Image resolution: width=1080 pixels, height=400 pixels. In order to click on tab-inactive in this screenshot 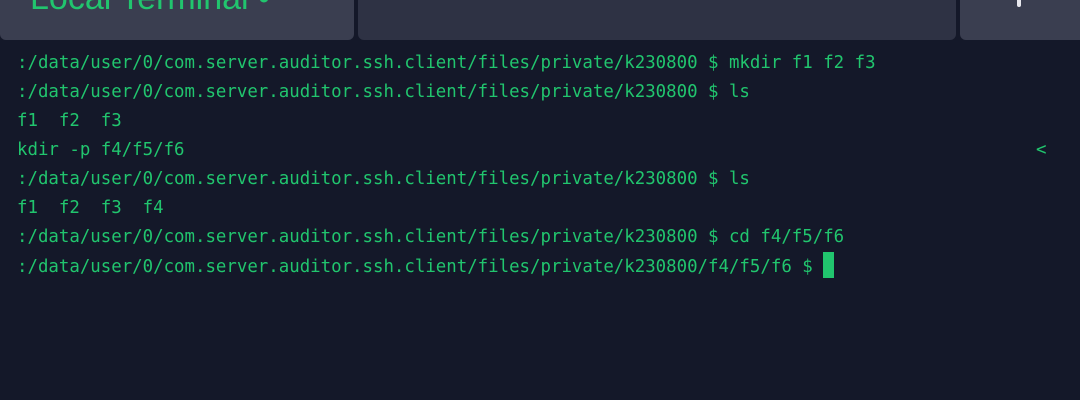, I will do `click(657, 20)`.